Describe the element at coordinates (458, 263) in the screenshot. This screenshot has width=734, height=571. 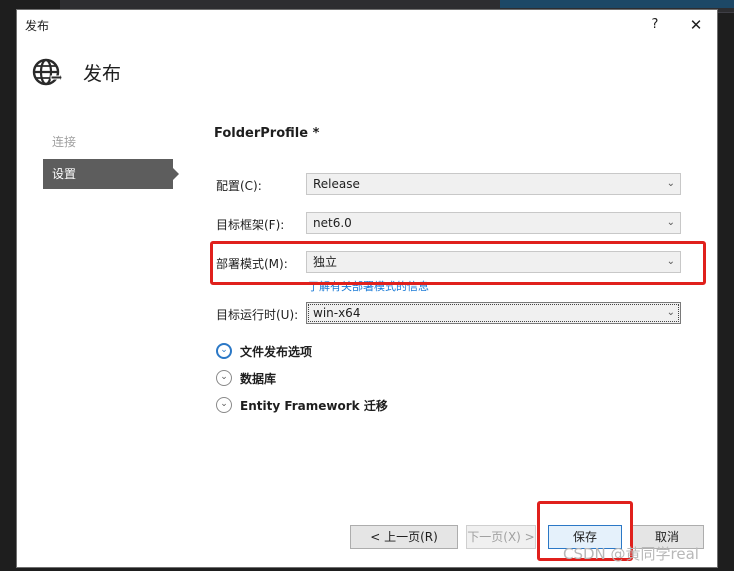
I see `deploy-mode-highlight` at that location.